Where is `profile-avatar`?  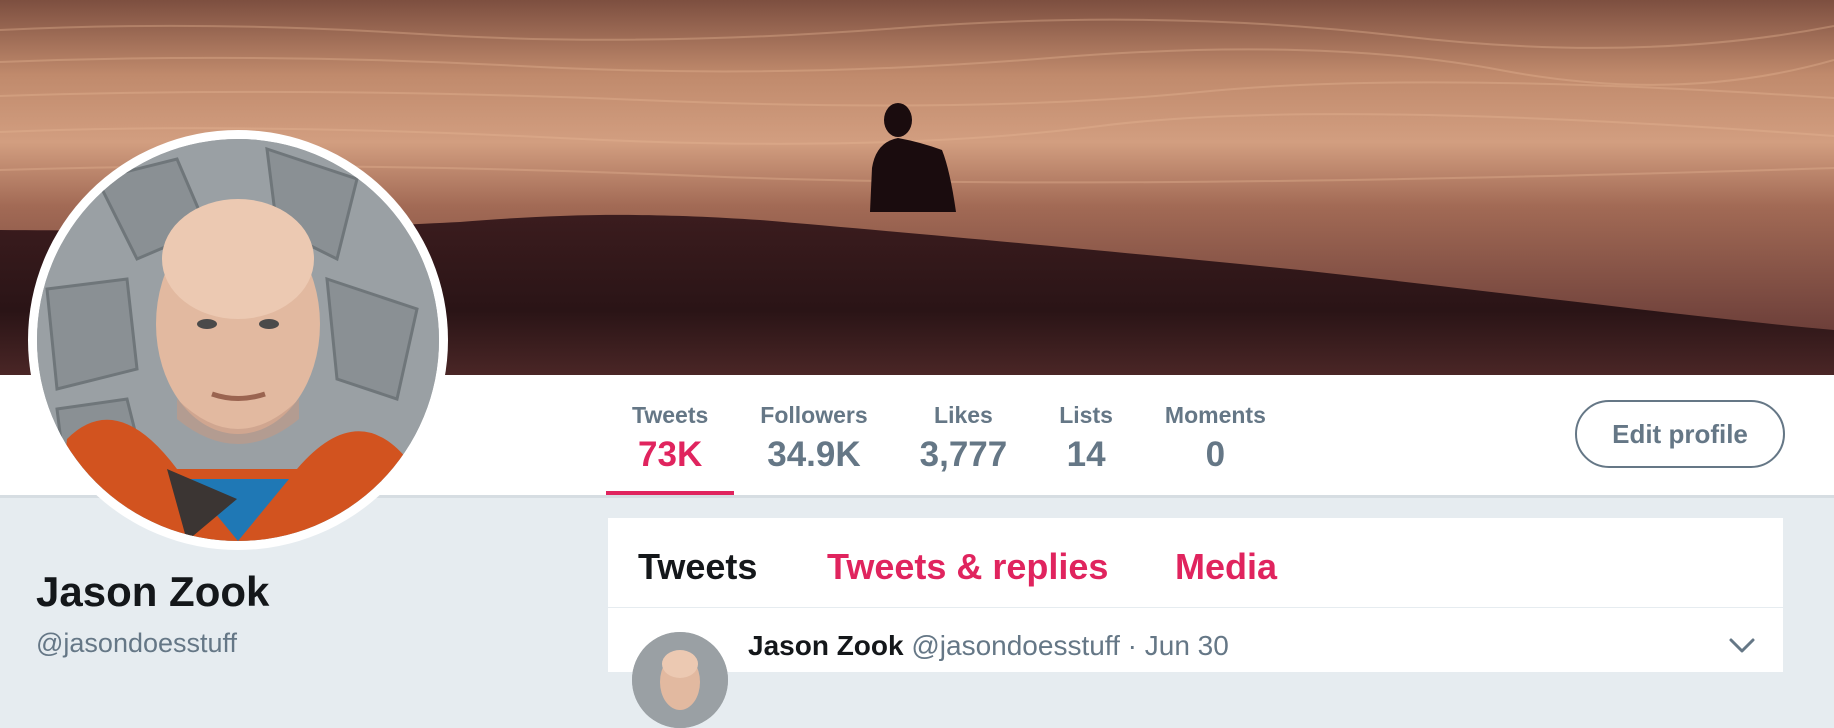
profile-avatar is located at coordinates (238, 340).